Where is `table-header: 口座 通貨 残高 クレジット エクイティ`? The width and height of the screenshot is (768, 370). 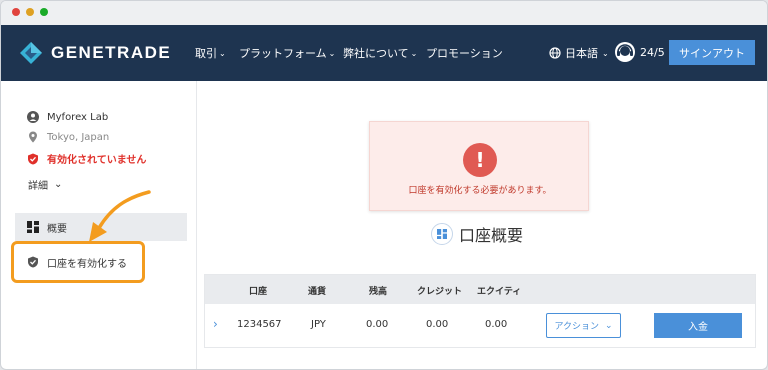
table-header: 口座 通貨 残高 クレジット エクイティ is located at coordinates (480, 289).